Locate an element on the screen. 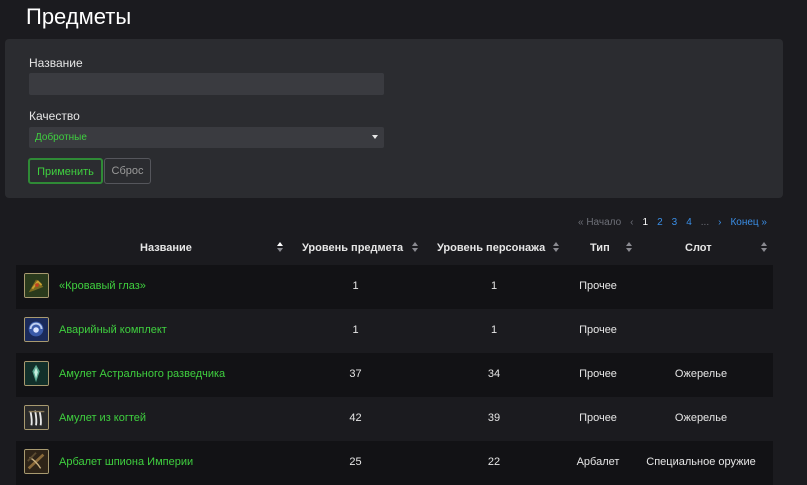 Image resolution: width=807 pixels, height=485 pixels. item-name-link: Аварийный комплект is located at coordinates (113, 330).